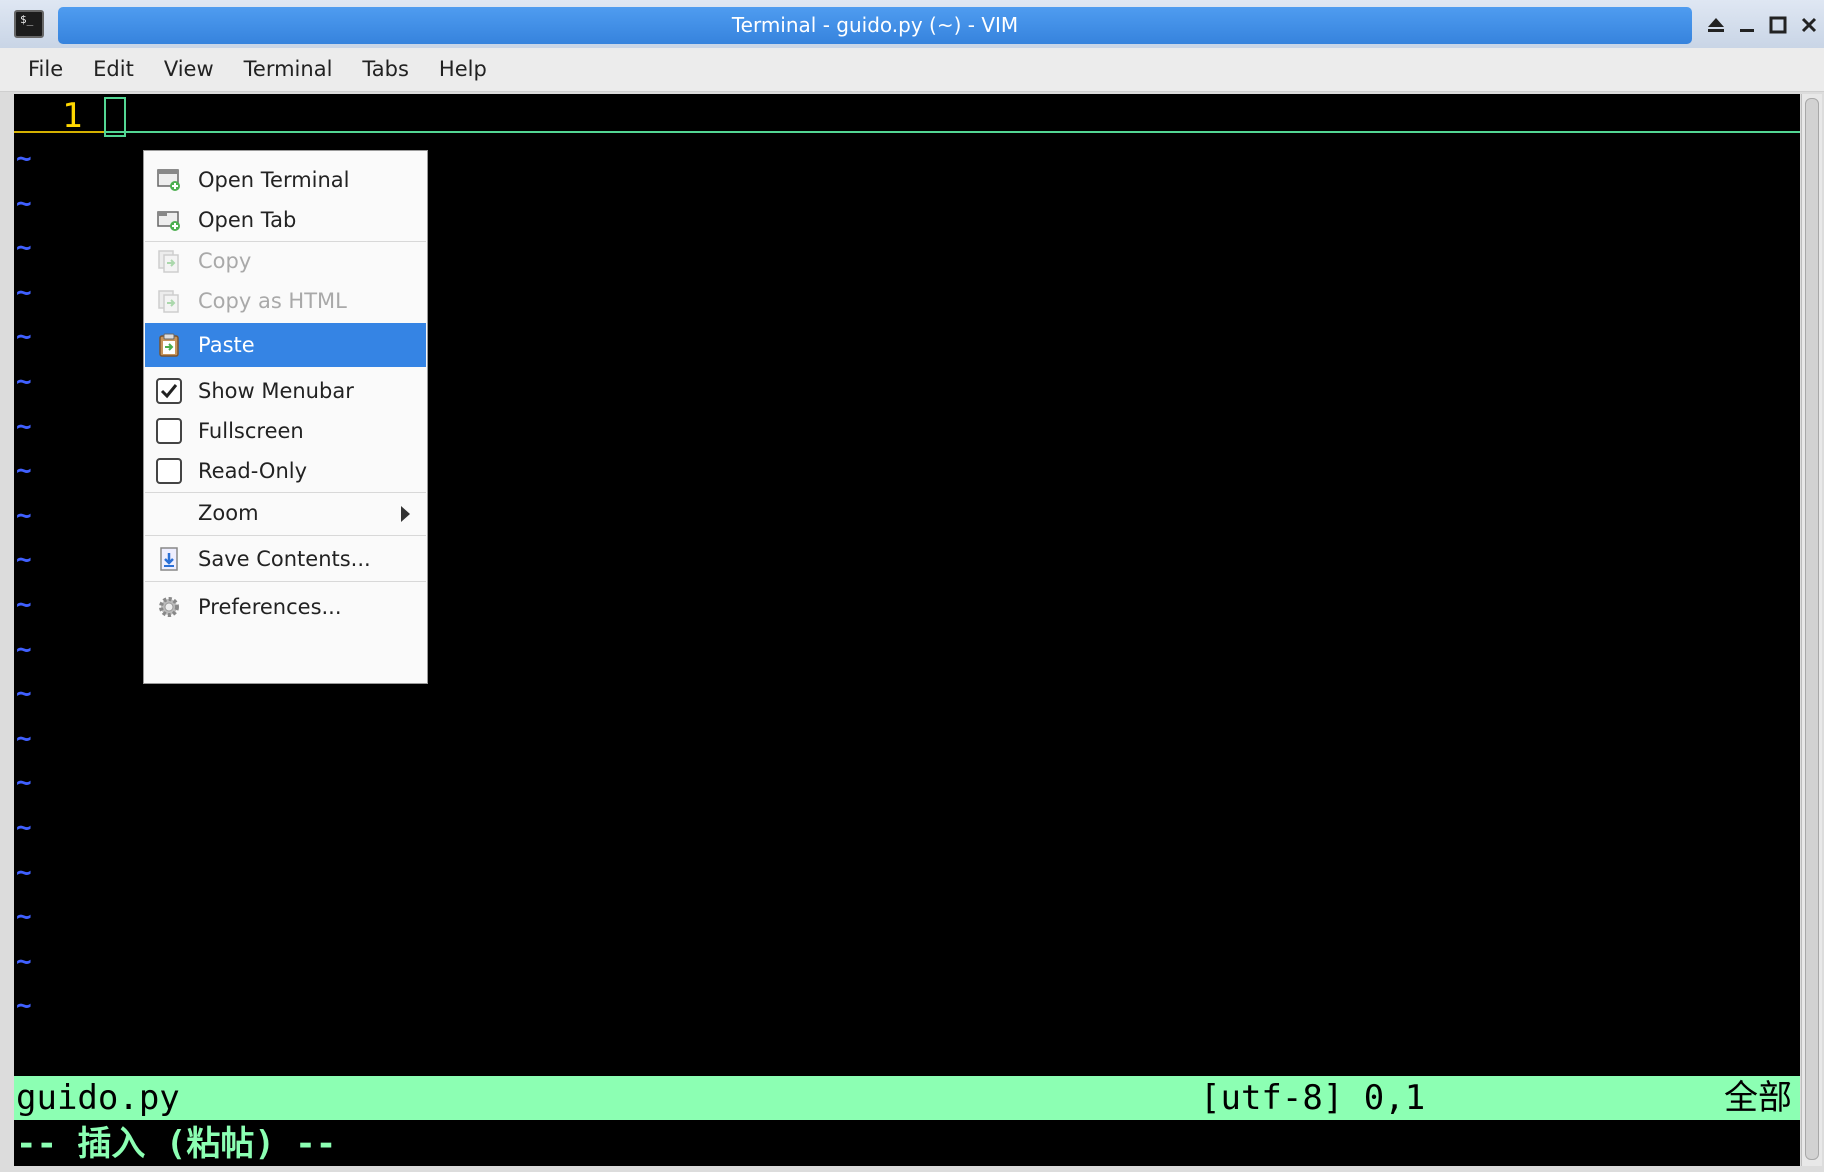 This screenshot has height=1172, width=1824. Describe the element at coordinates (1715, 25) in the screenshot. I see `shade-icon` at that location.